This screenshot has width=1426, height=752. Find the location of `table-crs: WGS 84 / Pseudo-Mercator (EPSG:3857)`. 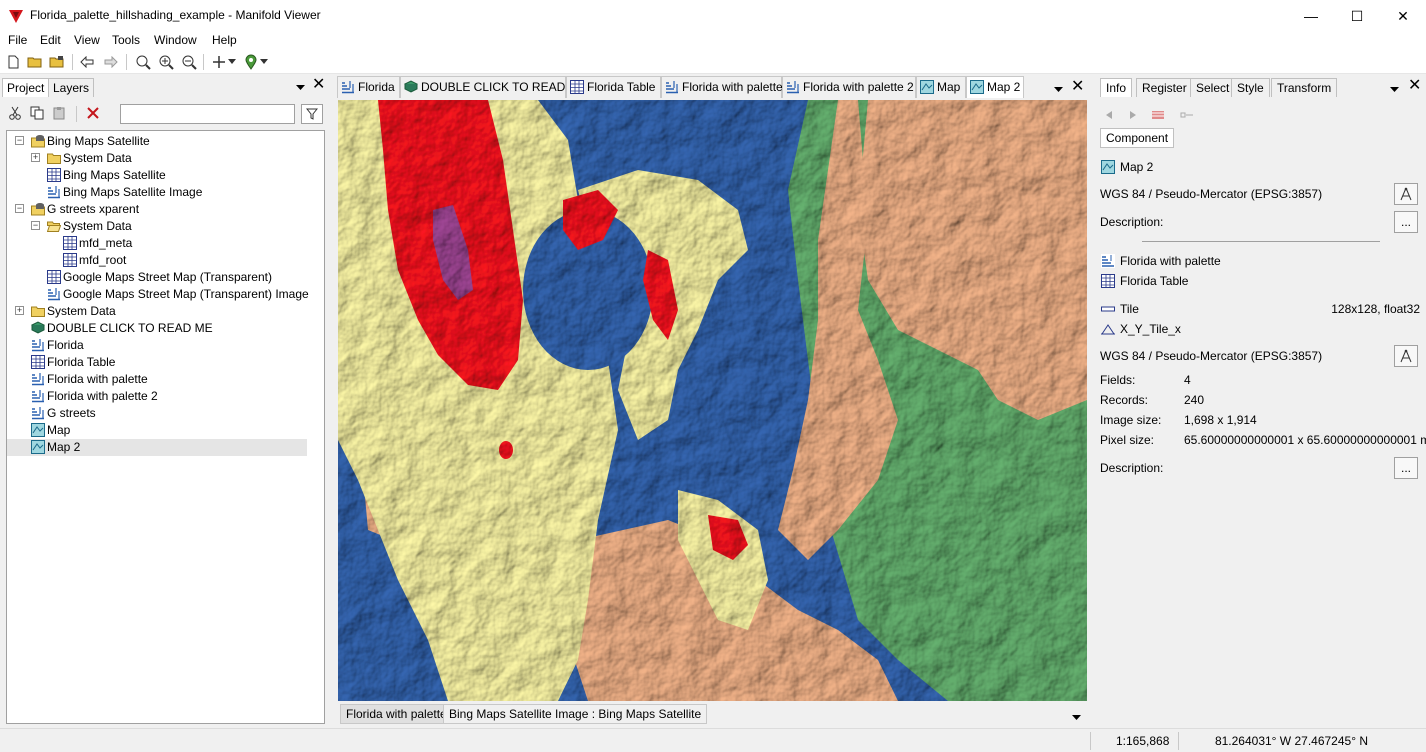

table-crs: WGS 84 / Pseudo-Mercator (EPSG:3857) is located at coordinates (1211, 356).